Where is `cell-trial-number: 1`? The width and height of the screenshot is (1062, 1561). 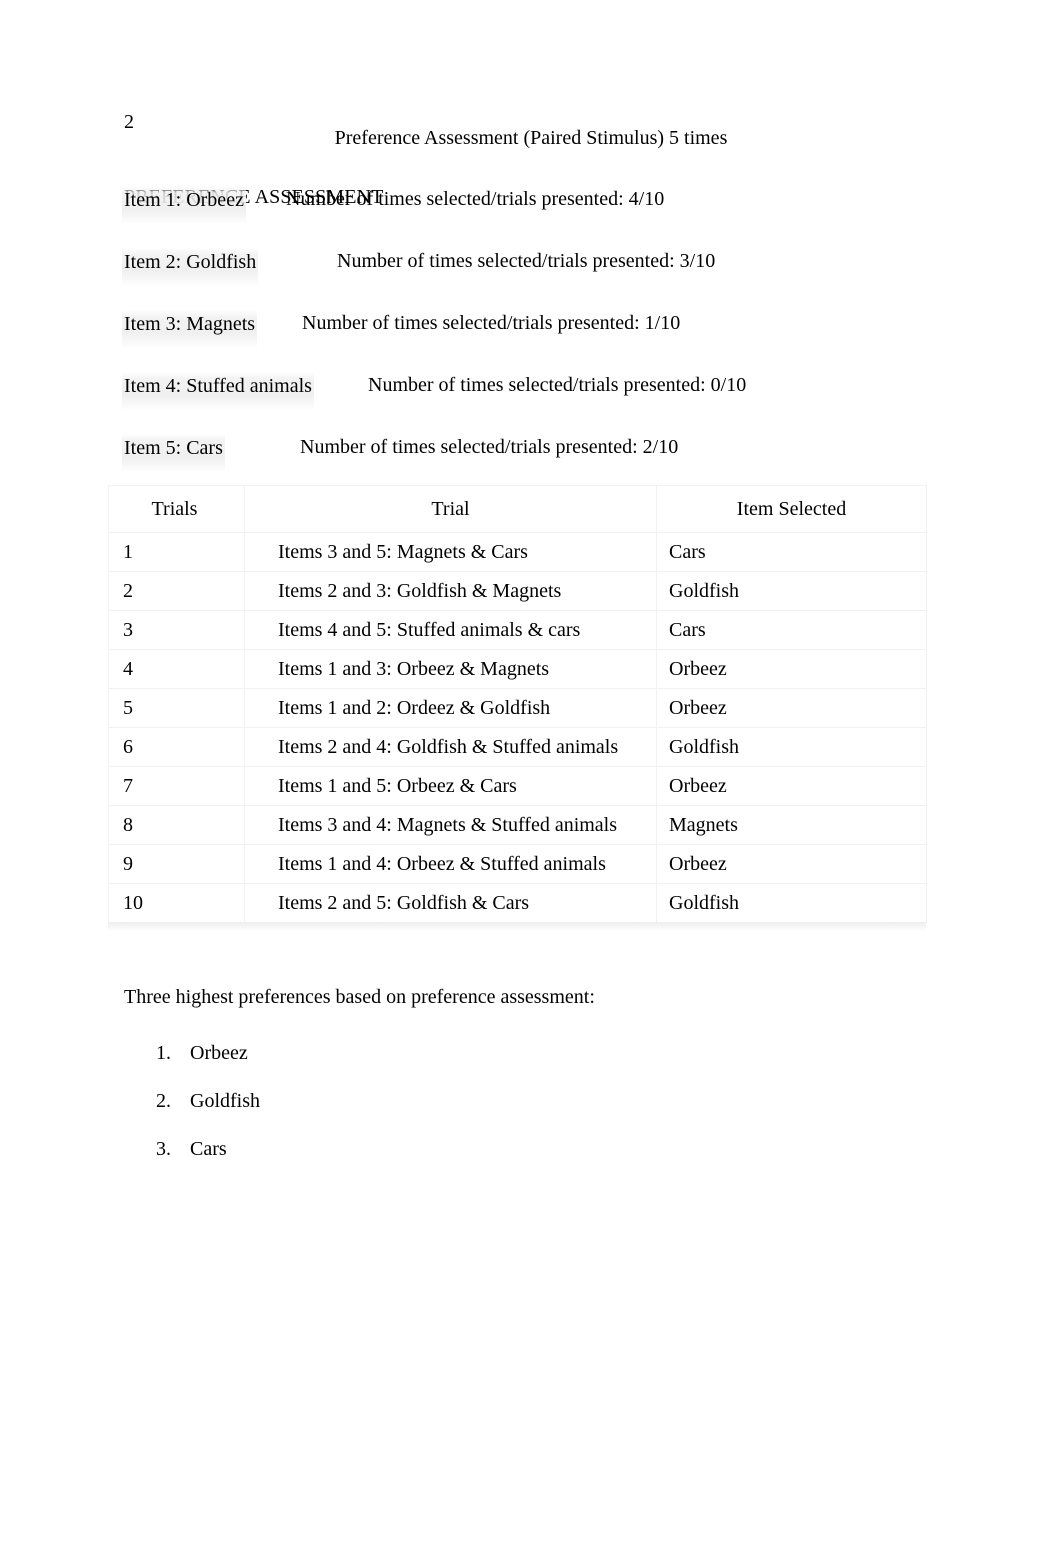 cell-trial-number: 1 is located at coordinates (176, 552).